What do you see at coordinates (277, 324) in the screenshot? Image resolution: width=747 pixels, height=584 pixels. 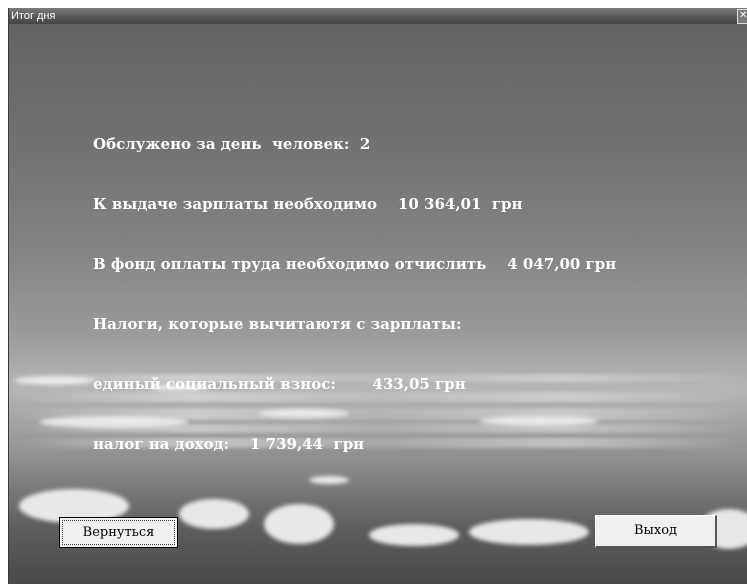 I see `taxes-heading-line: Налоги, которые вычитаютя с зарплаты:` at bounding box center [277, 324].